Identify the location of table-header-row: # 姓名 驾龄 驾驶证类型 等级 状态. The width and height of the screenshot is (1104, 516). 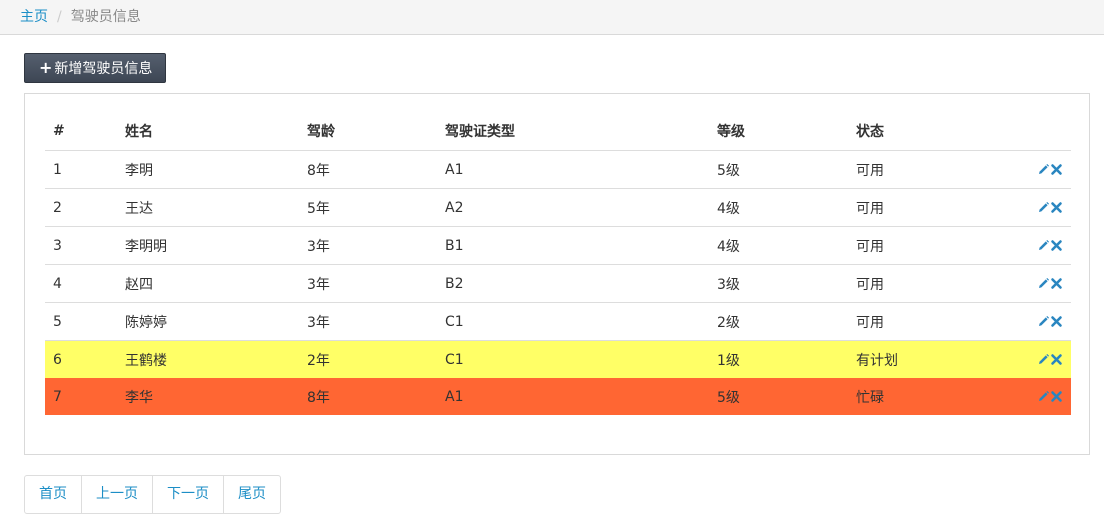
(558, 131).